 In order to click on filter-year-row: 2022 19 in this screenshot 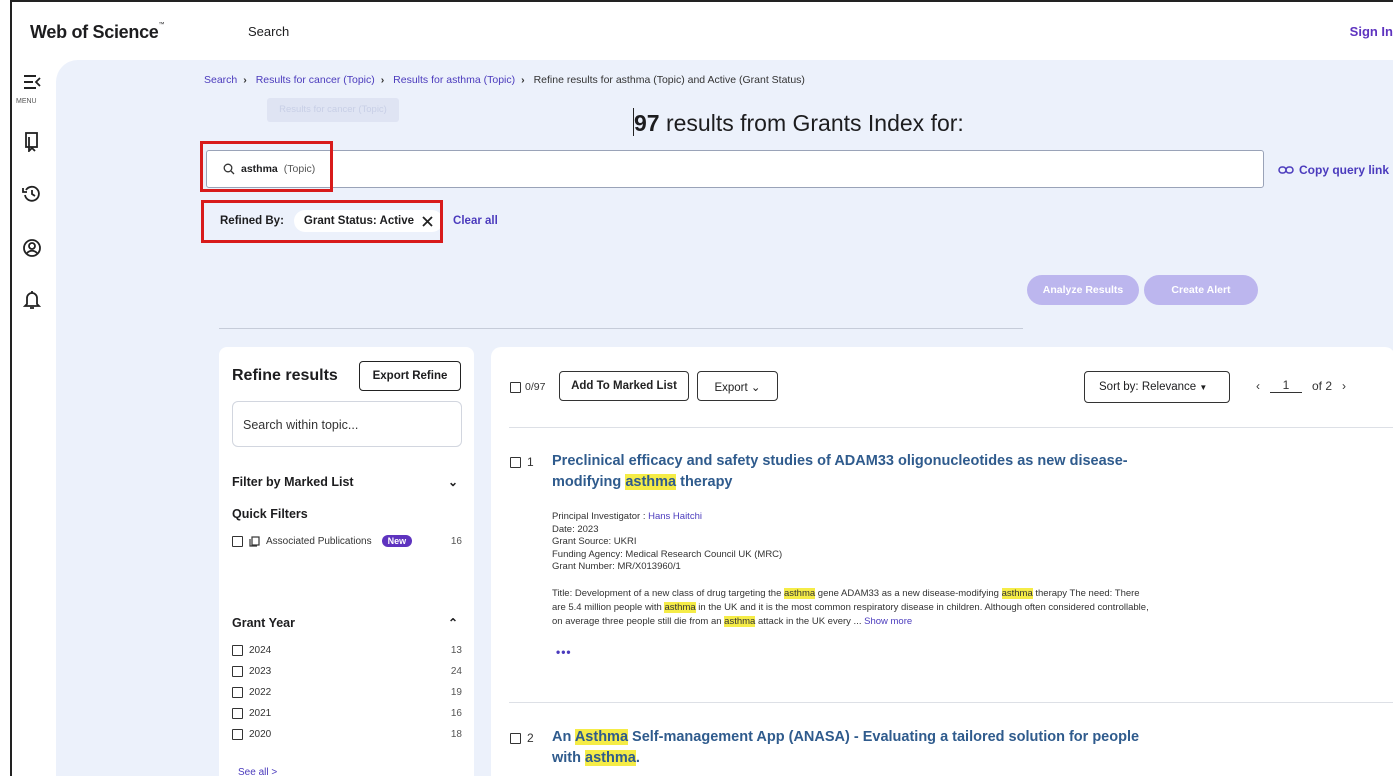, I will do `click(347, 692)`.